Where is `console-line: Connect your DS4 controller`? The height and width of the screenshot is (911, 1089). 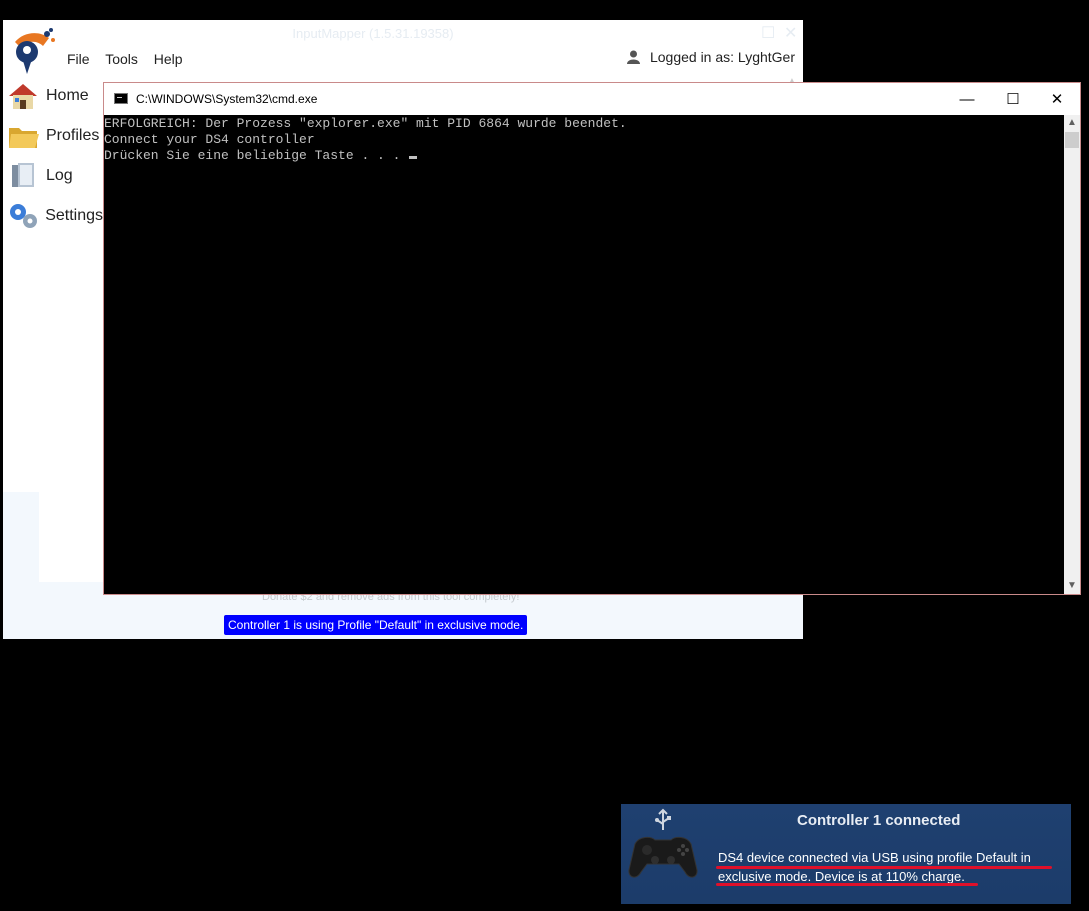 console-line: Connect your DS4 controller is located at coordinates (209, 139).